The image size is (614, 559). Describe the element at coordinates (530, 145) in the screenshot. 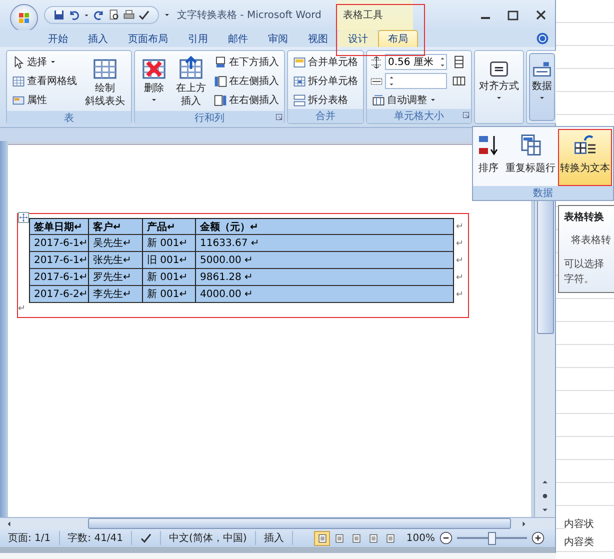

I see `repeat-header-icon` at that location.